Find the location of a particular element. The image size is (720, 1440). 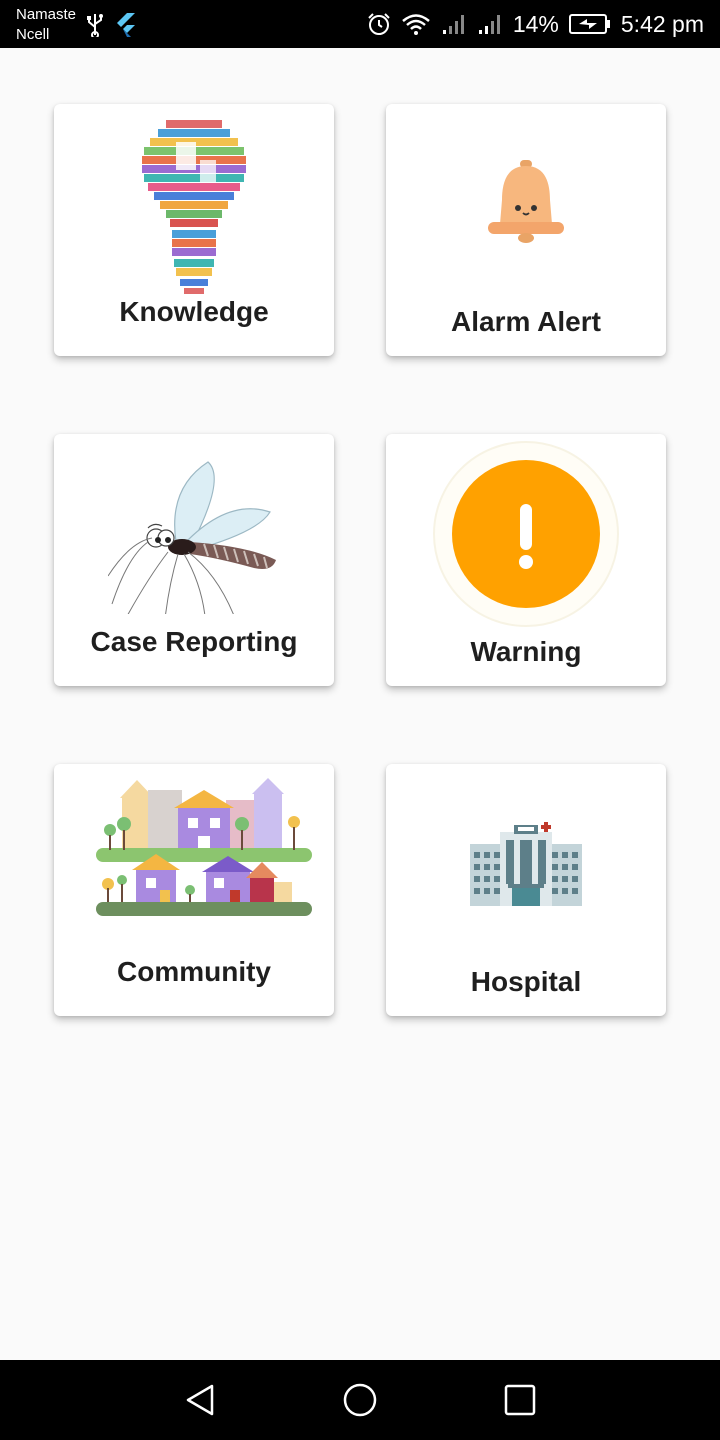

carrier-line-1: Namaste is located at coordinates (46, 14).